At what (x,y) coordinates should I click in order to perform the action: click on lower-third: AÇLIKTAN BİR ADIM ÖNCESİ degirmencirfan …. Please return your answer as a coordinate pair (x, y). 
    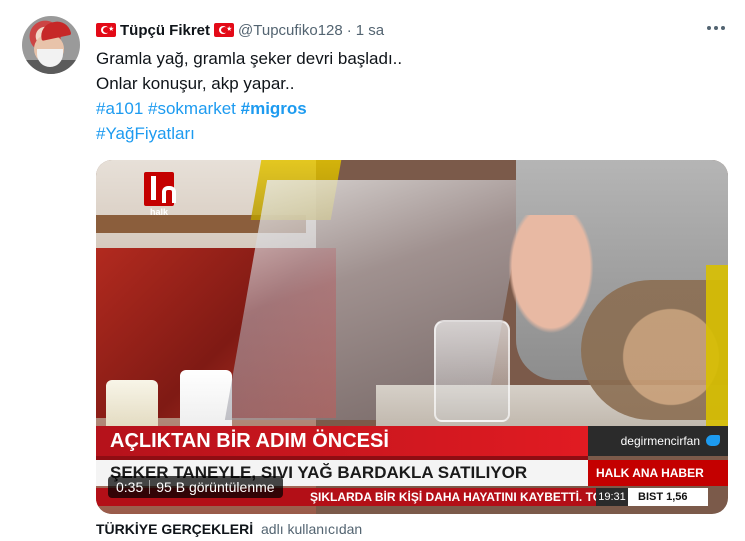
    Looking at the image, I should click on (412, 470).